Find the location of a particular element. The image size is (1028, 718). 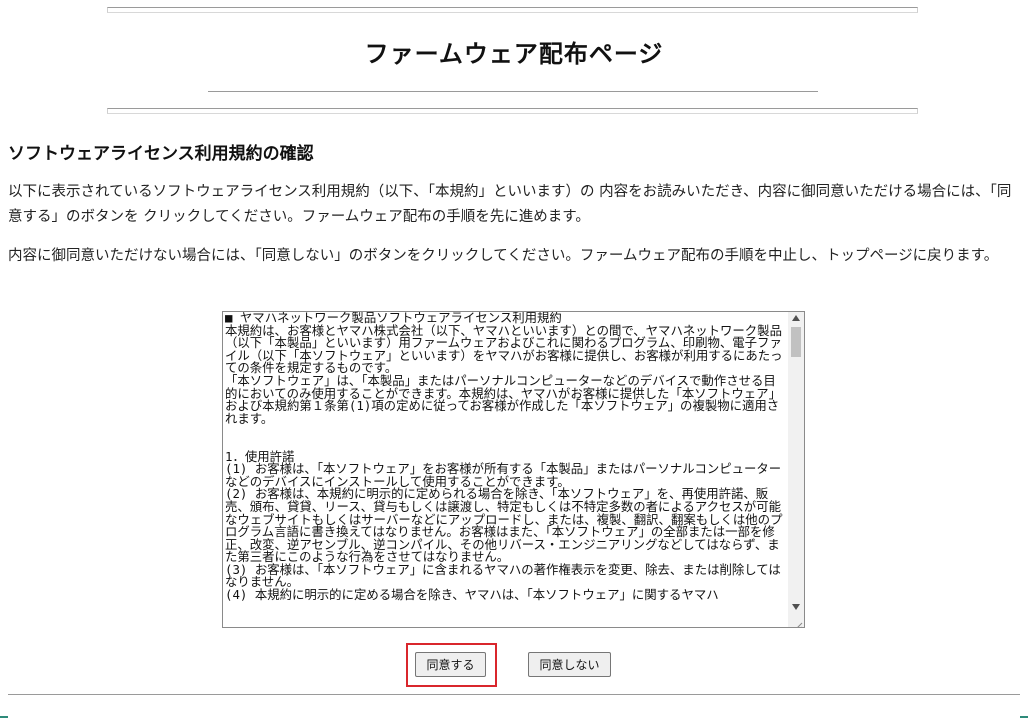

agree-button: 同意する is located at coordinates (450, 664).